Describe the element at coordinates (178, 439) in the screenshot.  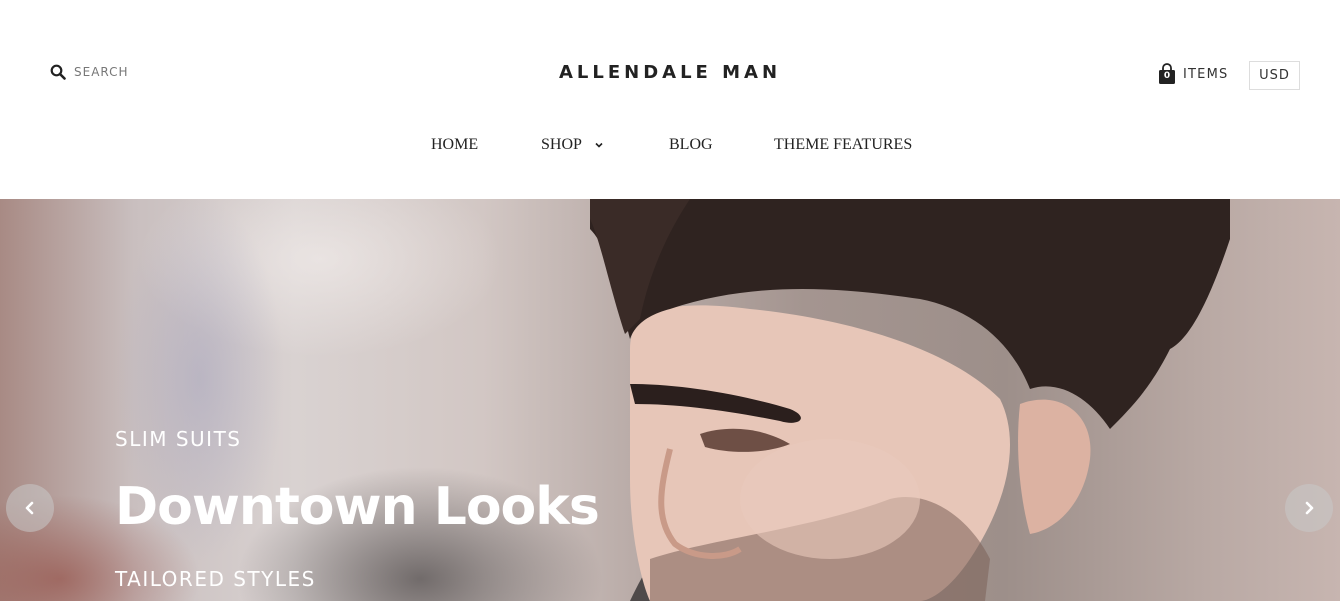
I see `hero-subtitle: SLIM SUITS` at that location.